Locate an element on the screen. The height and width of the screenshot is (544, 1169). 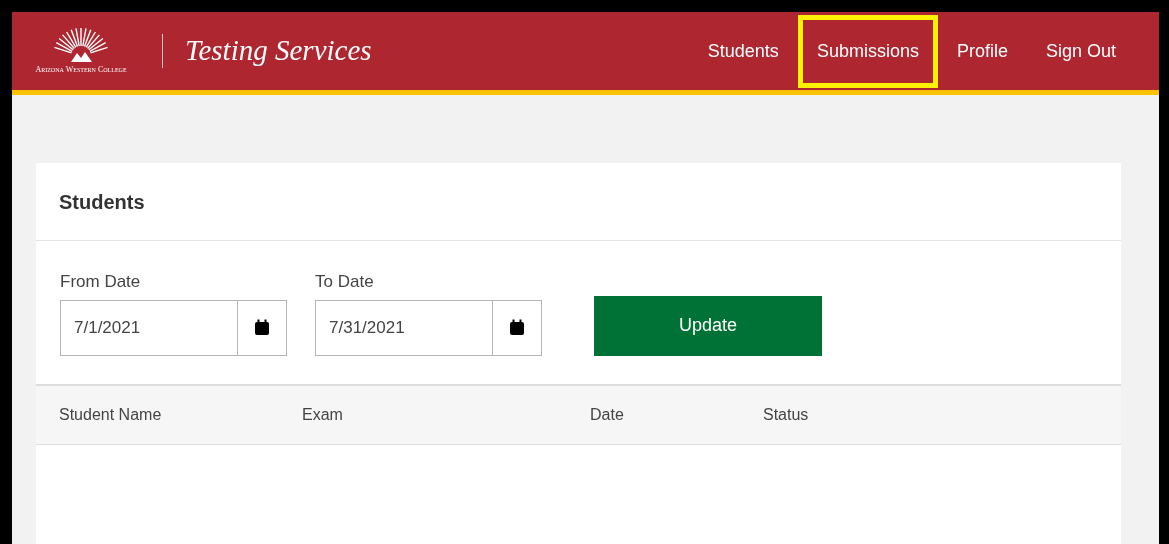
column-header: Status is located at coordinates (786, 414).